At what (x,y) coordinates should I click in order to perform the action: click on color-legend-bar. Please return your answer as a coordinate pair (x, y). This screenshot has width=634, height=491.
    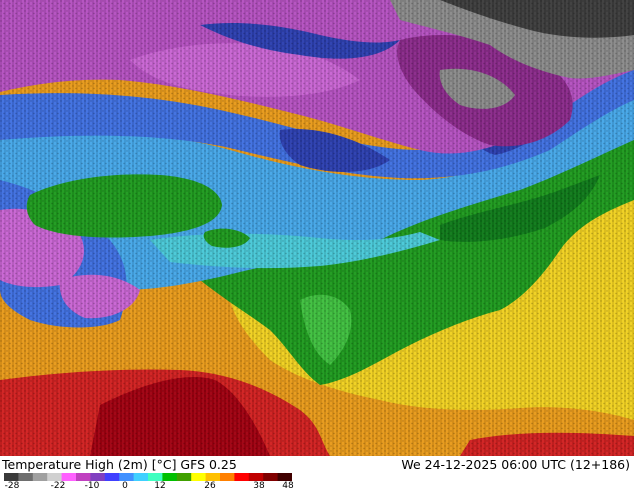
    Looking at the image, I should click on (148, 477).